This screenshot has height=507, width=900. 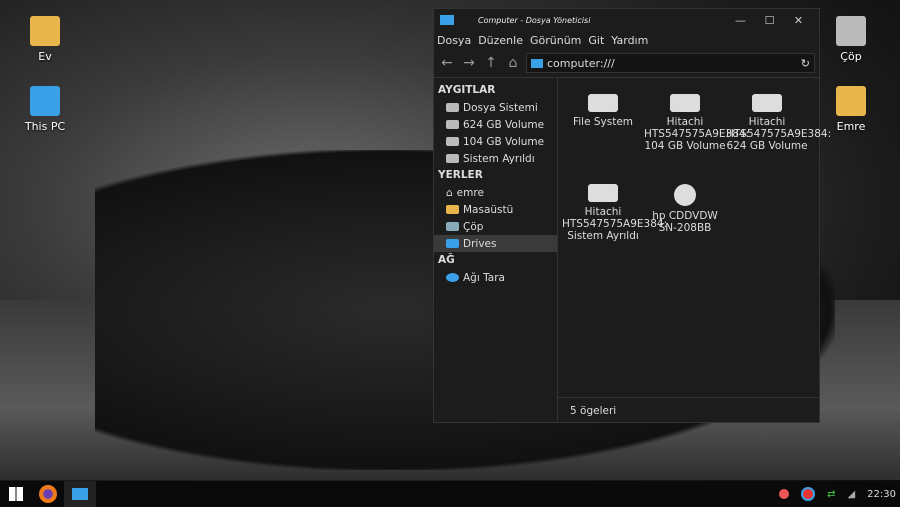 I want to click on sidebar-item-drives: Drives, so click(x=495, y=243).